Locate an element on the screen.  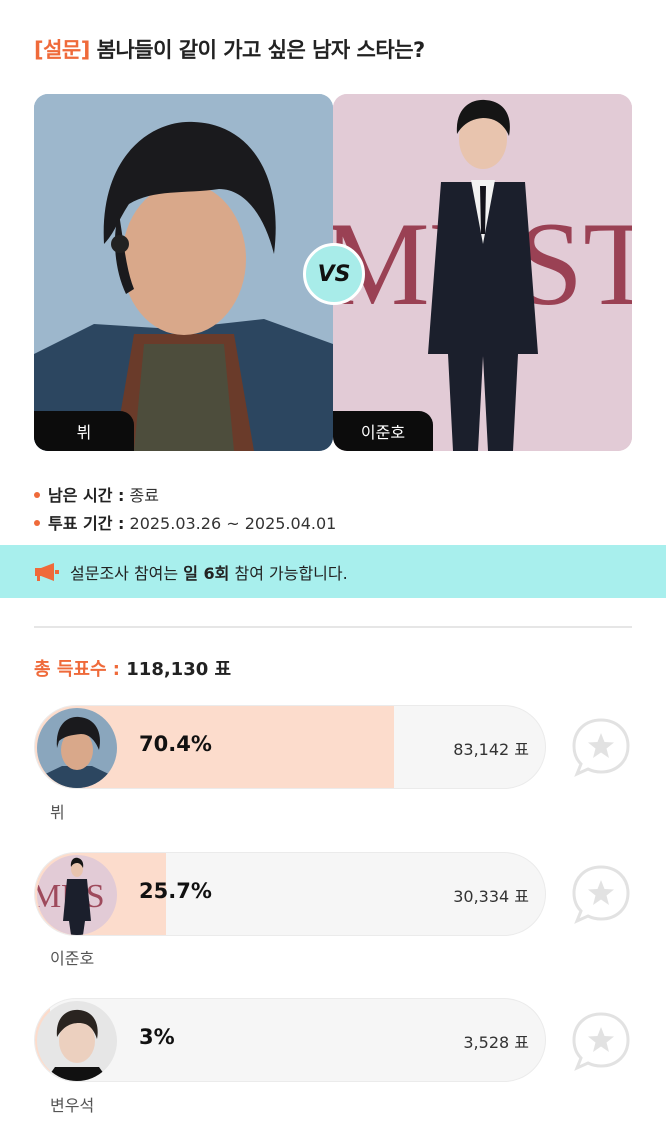
notice-suffix: 참여 가능합니다. is located at coordinates (291, 573).